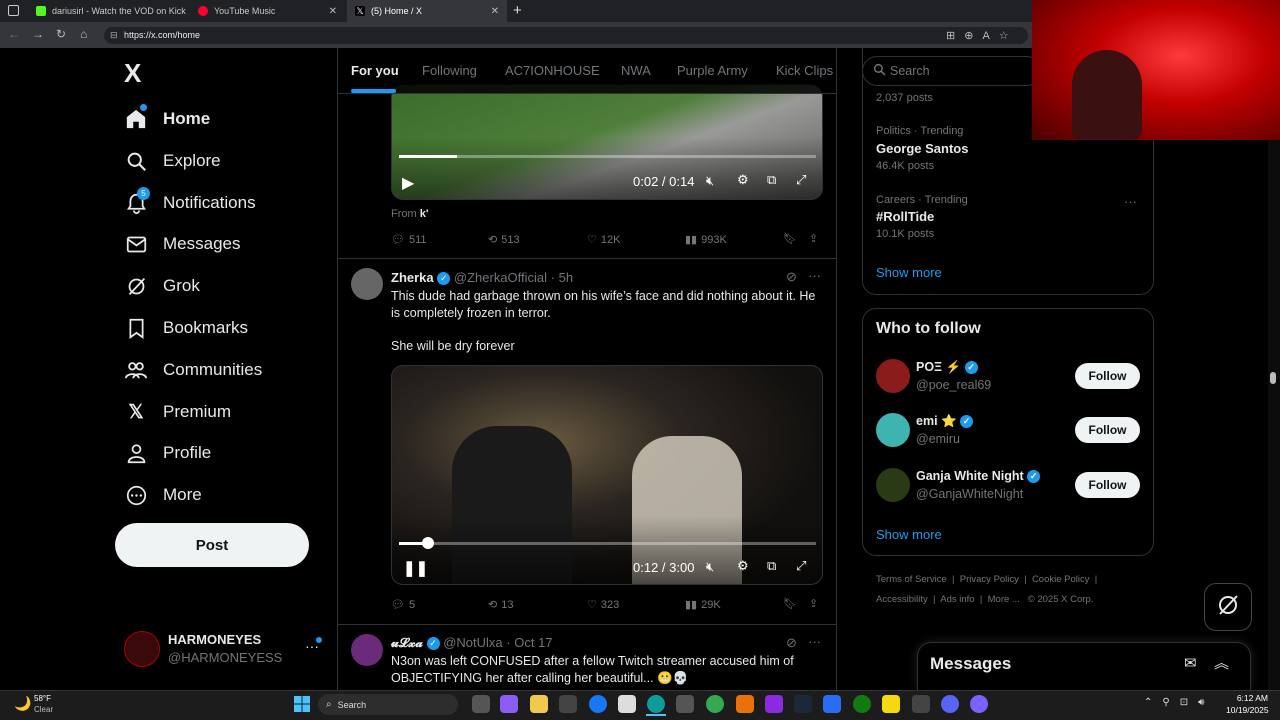 The height and width of the screenshot is (720, 1280). What do you see at coordinates (909, 534) in the screenshot?
I see `who-to-follow-show-more-link: Show more` at bounding box center [909, 534].